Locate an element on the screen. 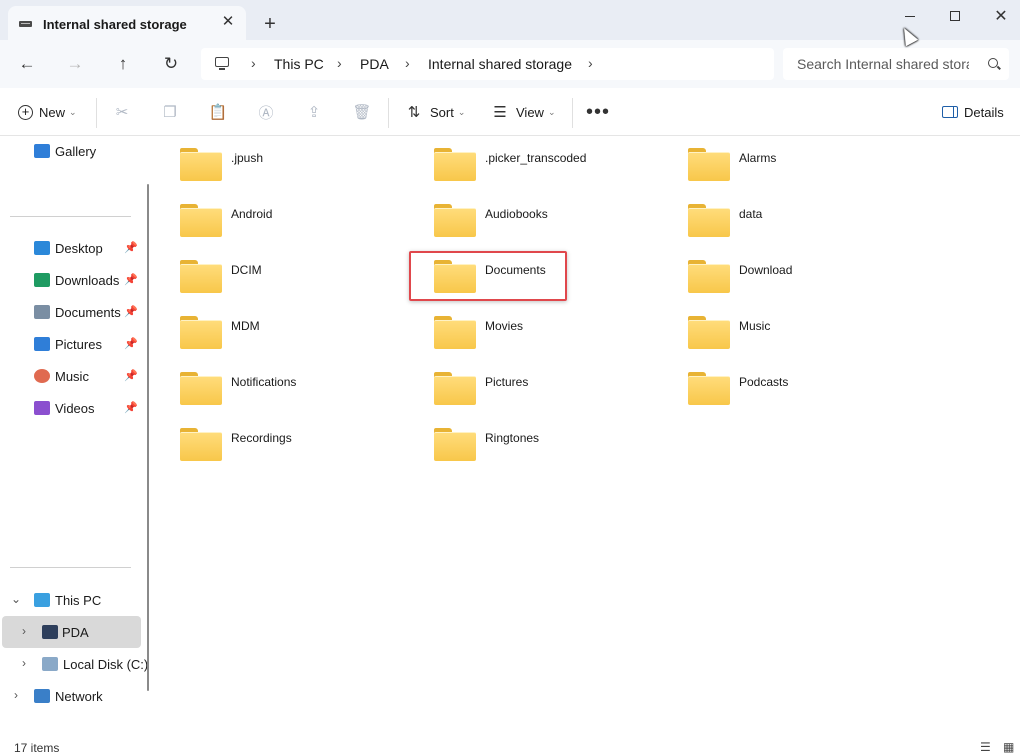 The image size is (1020, 756). sidebar-item-pda: › PDA is located at coordinates (71, 632).